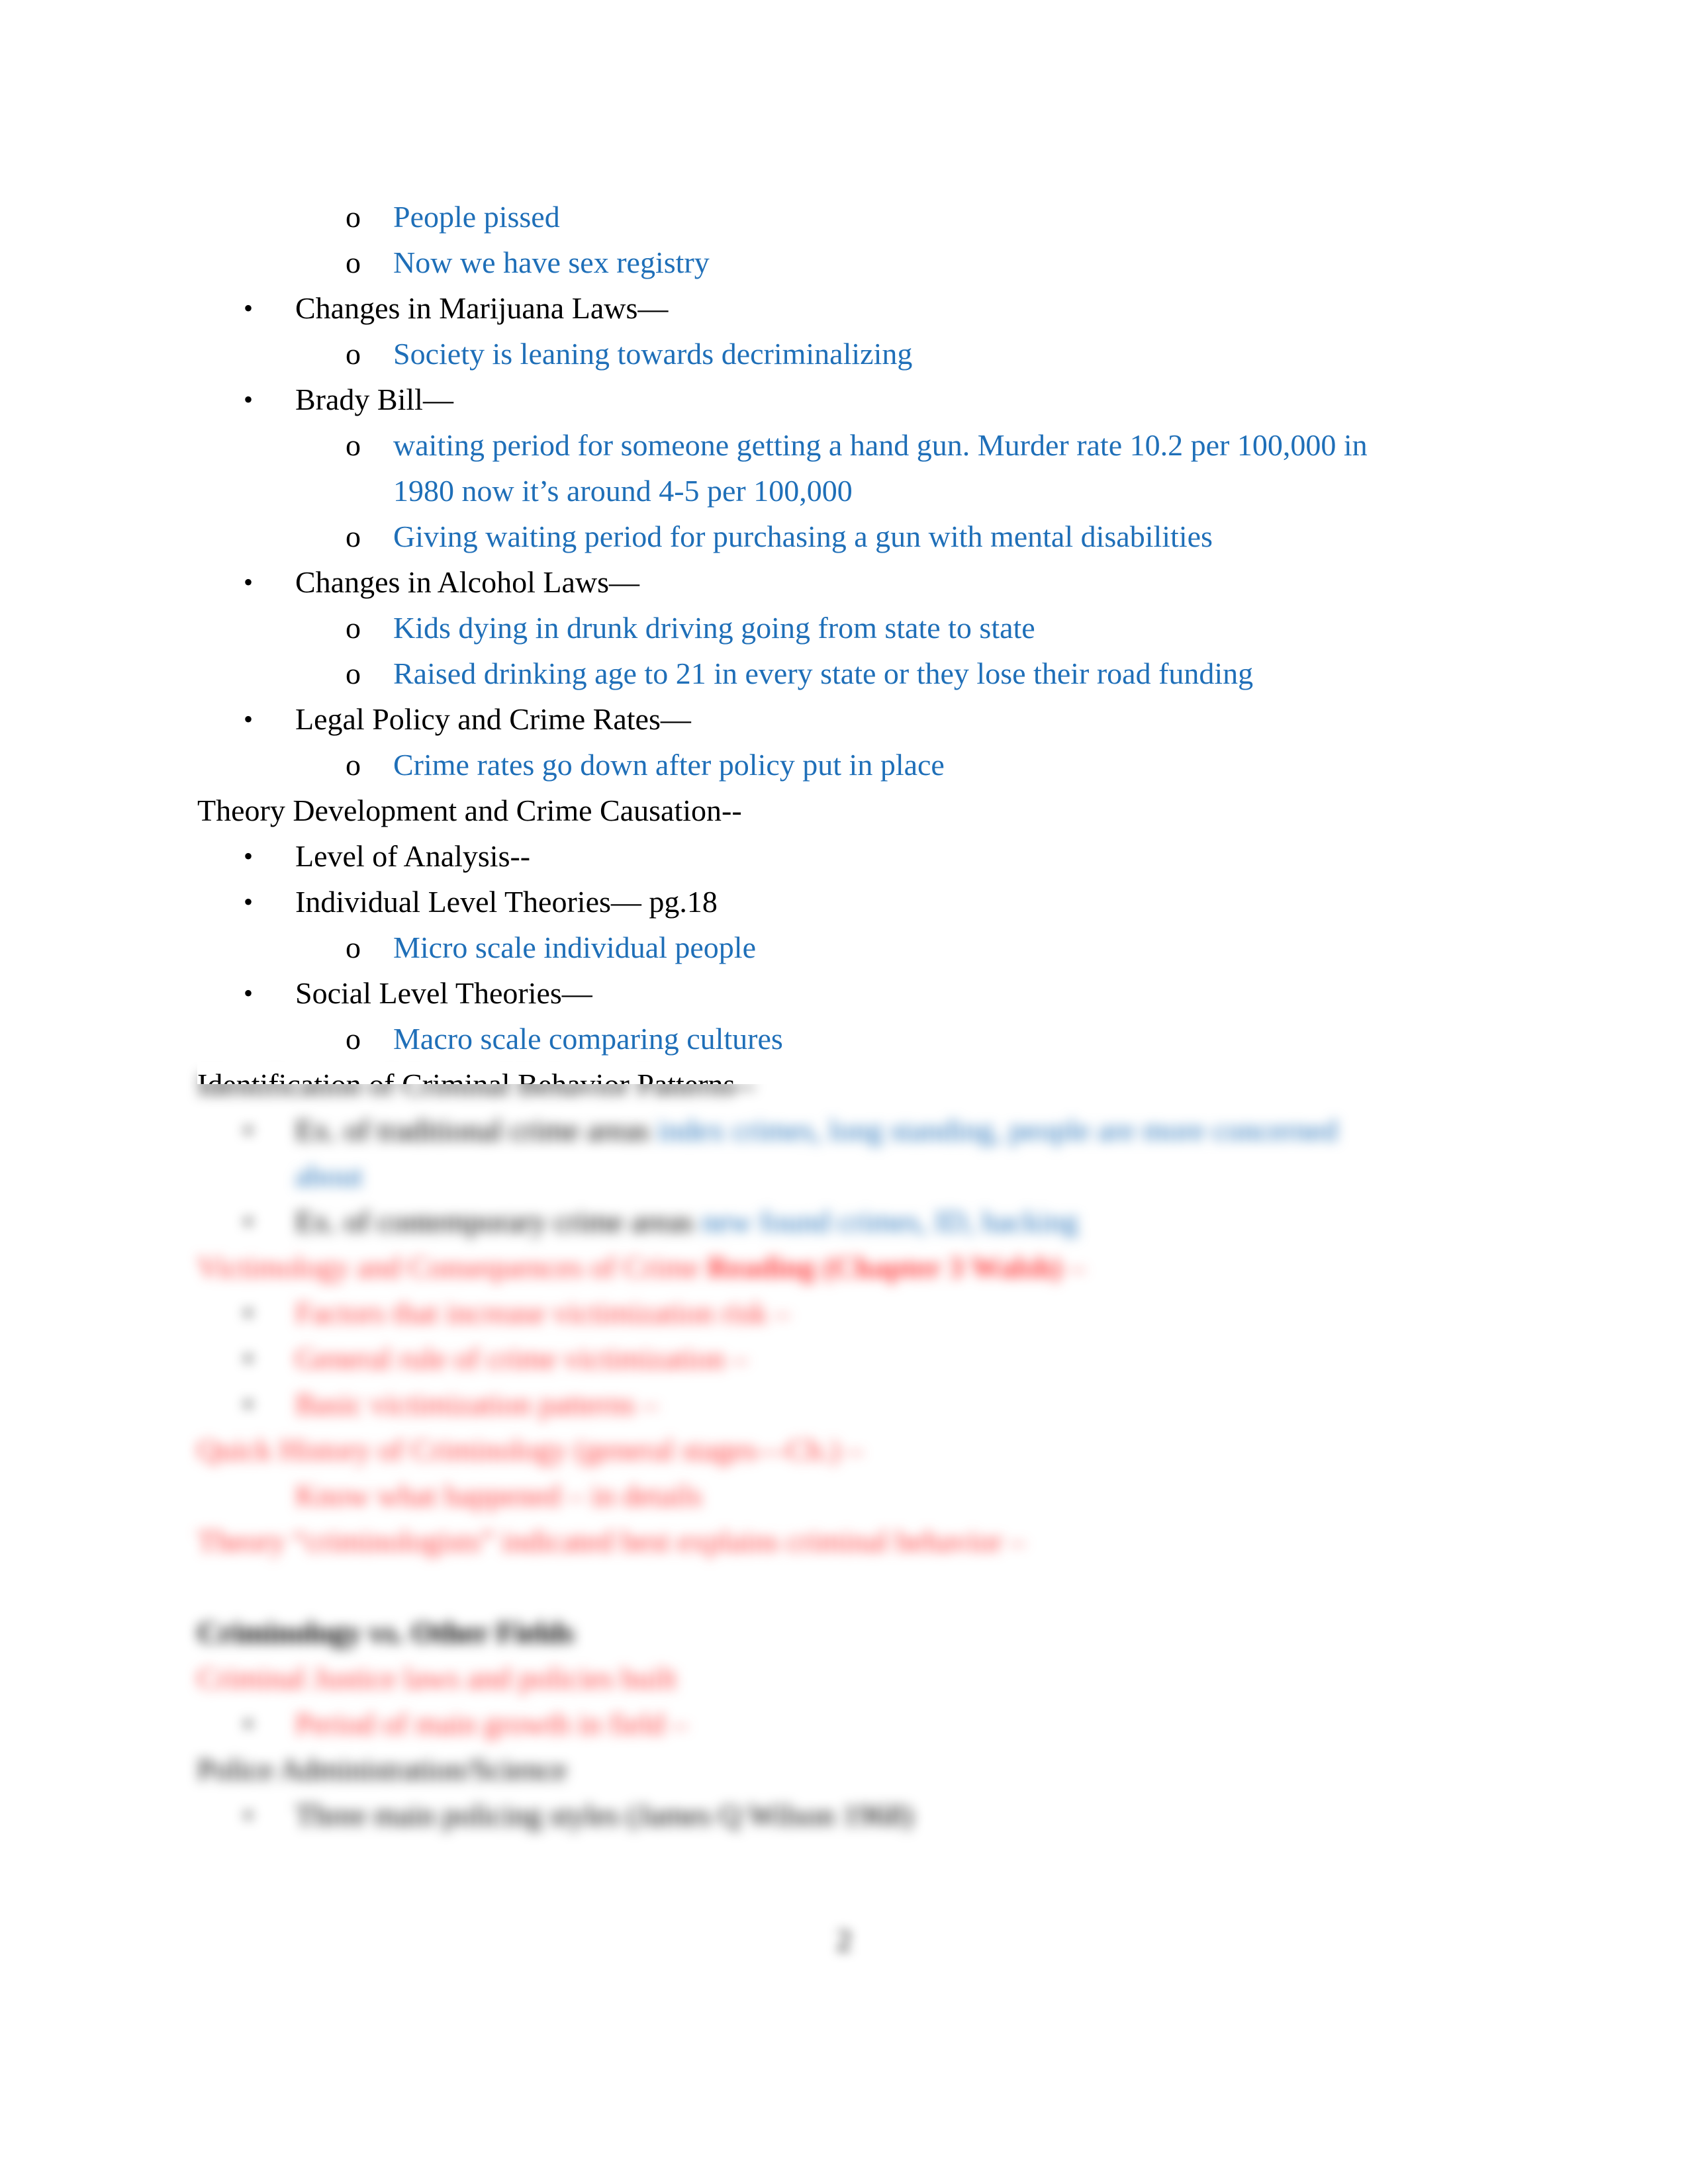 This screenshot has height=2184, width=1688. Describe the element at coordinates (386, 1632) in the screenshot. I see `section-heading: Criminology vs. Other Fields` at that location.